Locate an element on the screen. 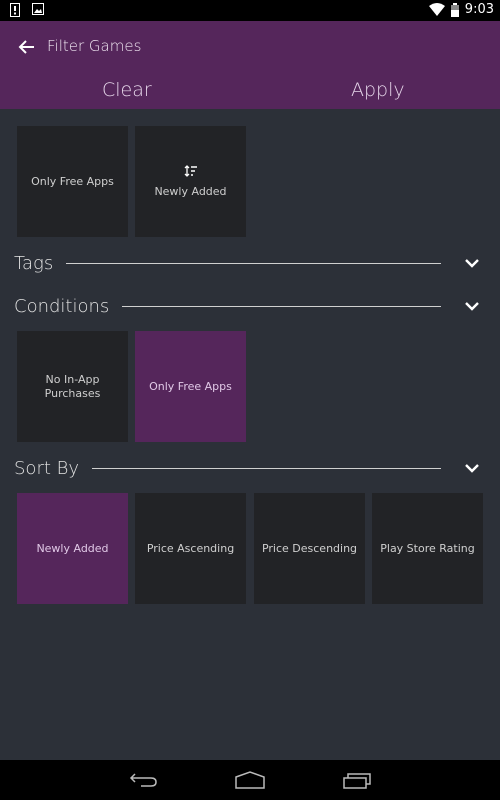  tile-label: Price Descending is located at coordinates (309, 548).